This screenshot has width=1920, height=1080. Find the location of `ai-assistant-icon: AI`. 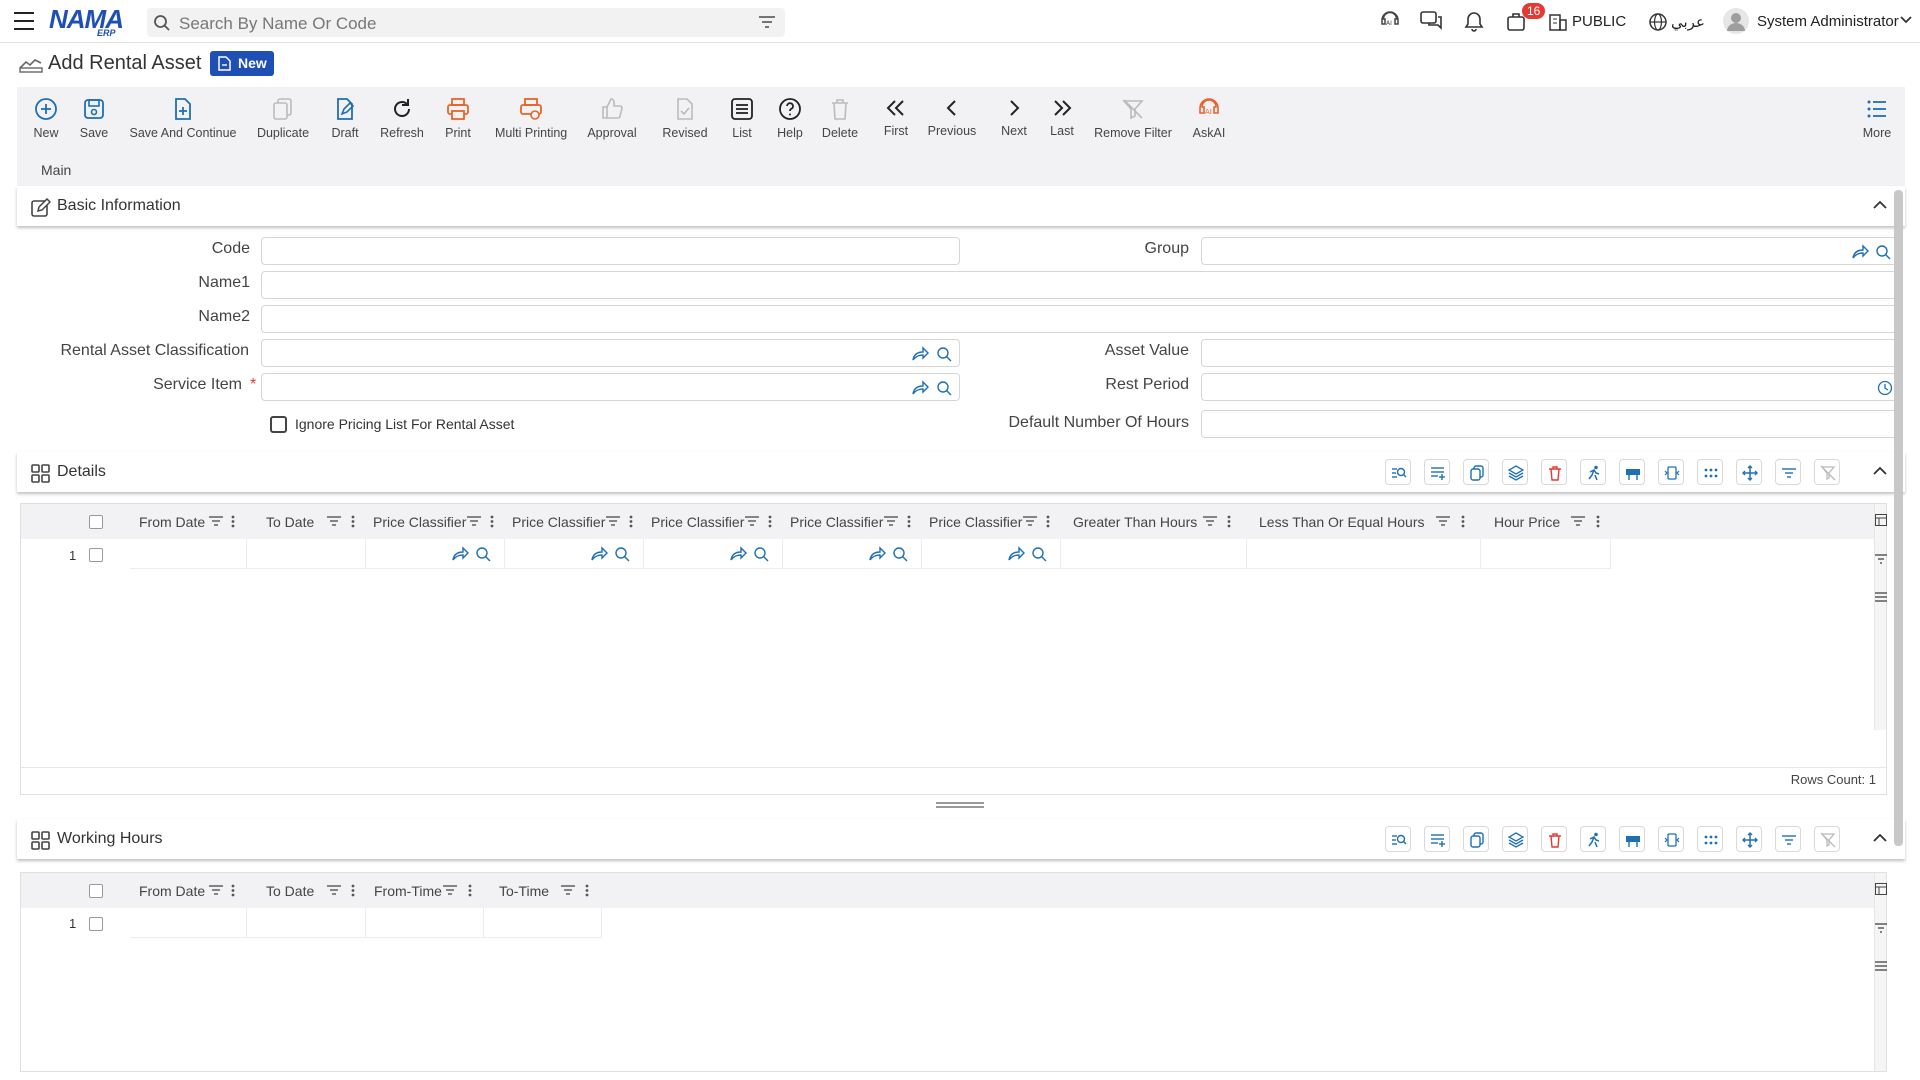

ai-assistant-icon: AI is located at coordinates (1390, 21).